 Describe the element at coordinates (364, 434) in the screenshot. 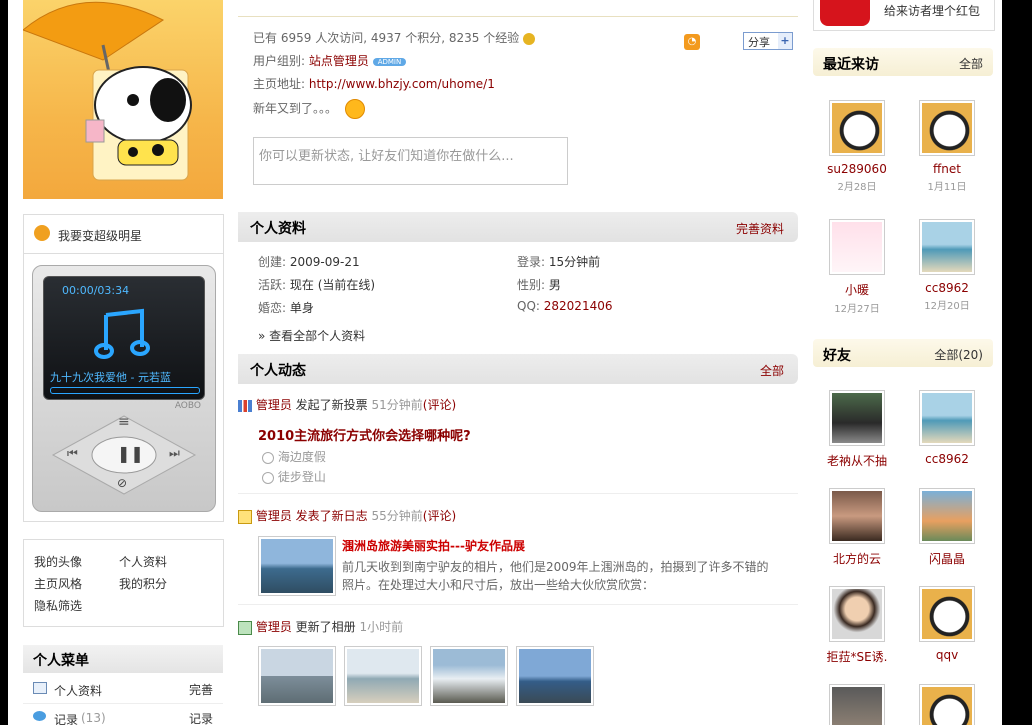

I see `poll-question: 2010主流旅行方式你会选择哪种呢?` at that location.